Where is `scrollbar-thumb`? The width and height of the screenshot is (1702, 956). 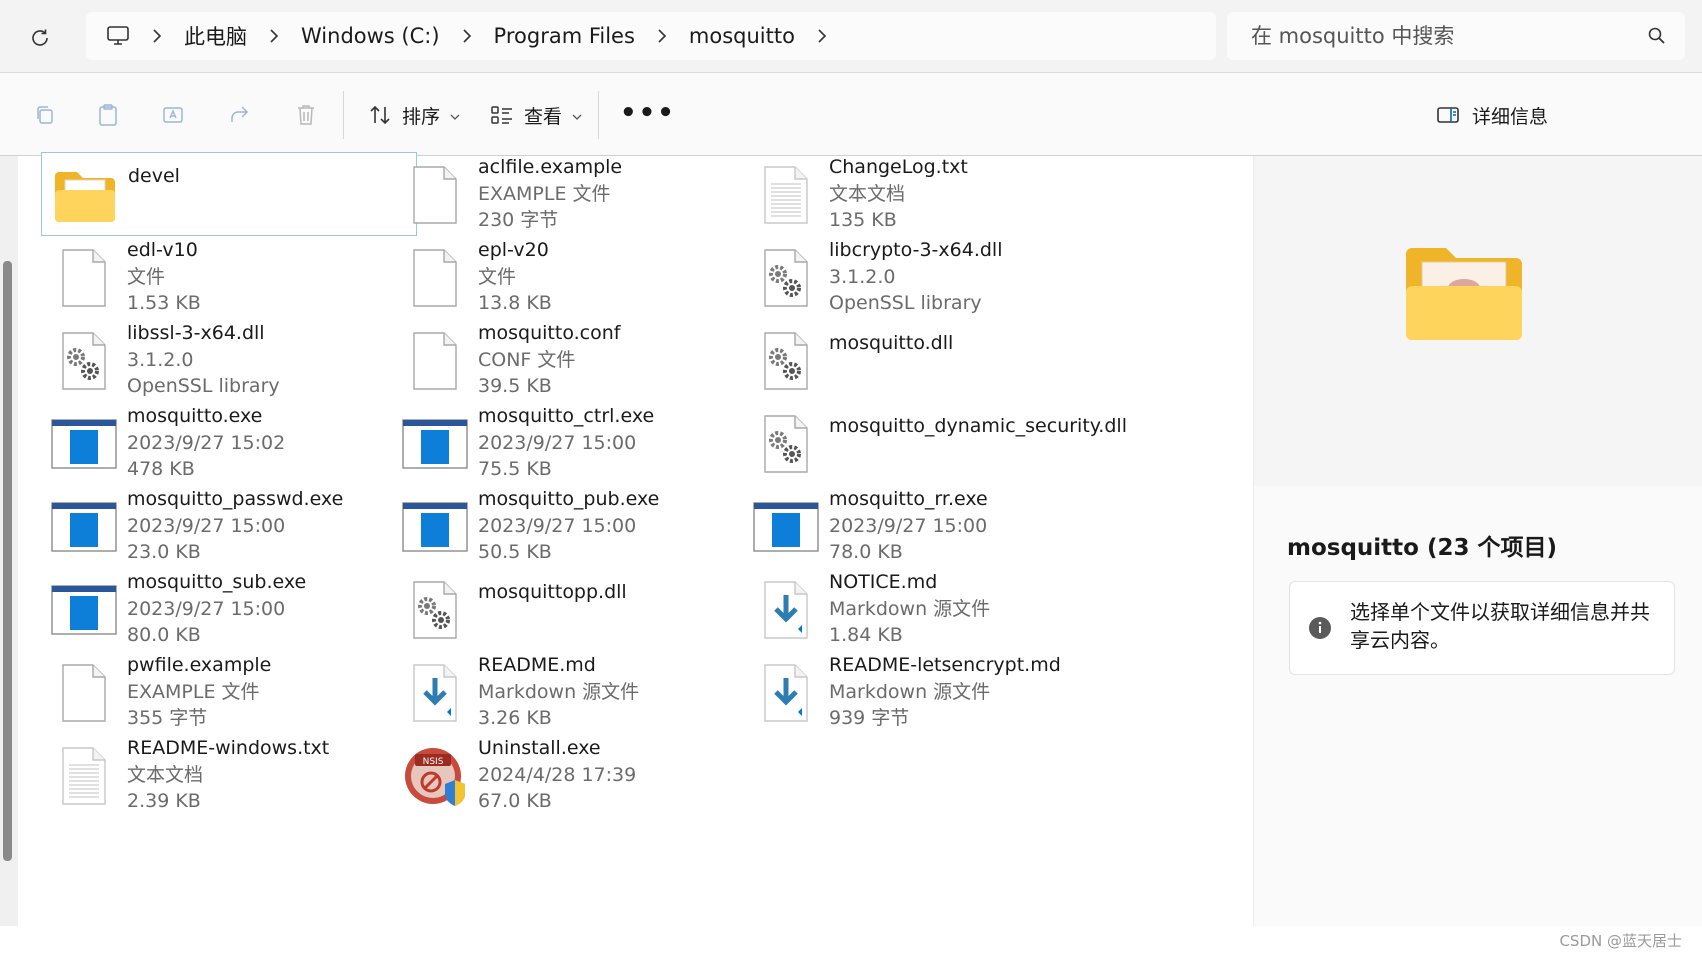
scrollbar-thumb is located at coordinates (7, 561).